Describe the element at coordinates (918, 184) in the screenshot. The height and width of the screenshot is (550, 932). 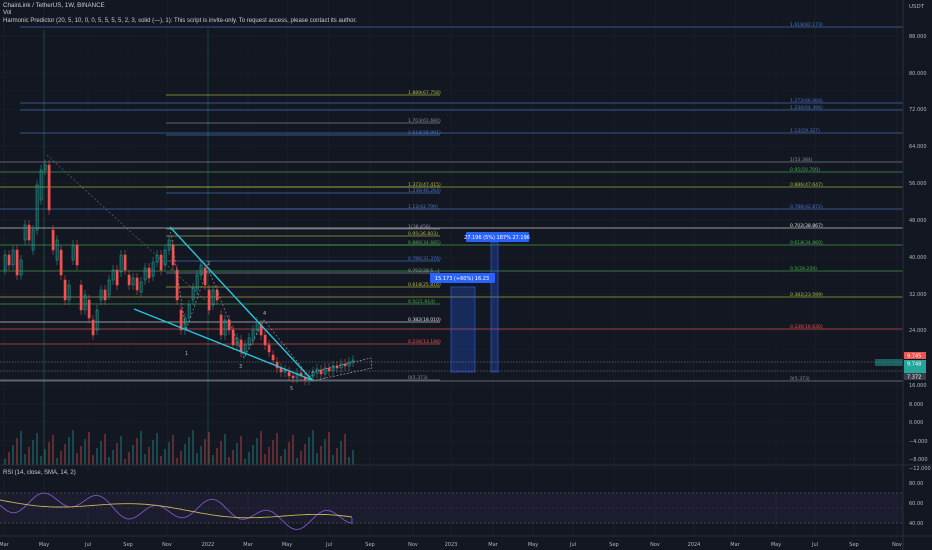
I see `price-axis-label: 56.000` at that location.